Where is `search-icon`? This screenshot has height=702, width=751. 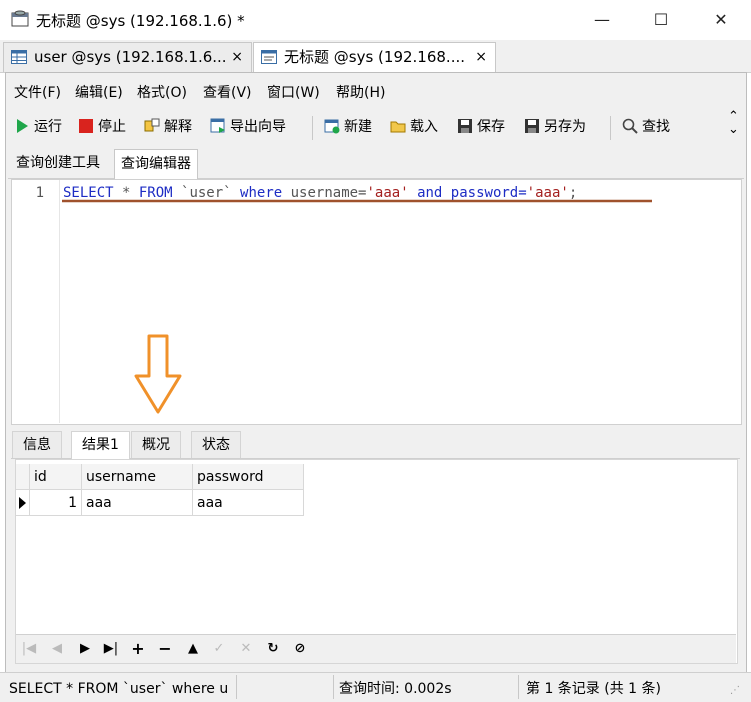
search-icon is located at coordinates (630, 126).